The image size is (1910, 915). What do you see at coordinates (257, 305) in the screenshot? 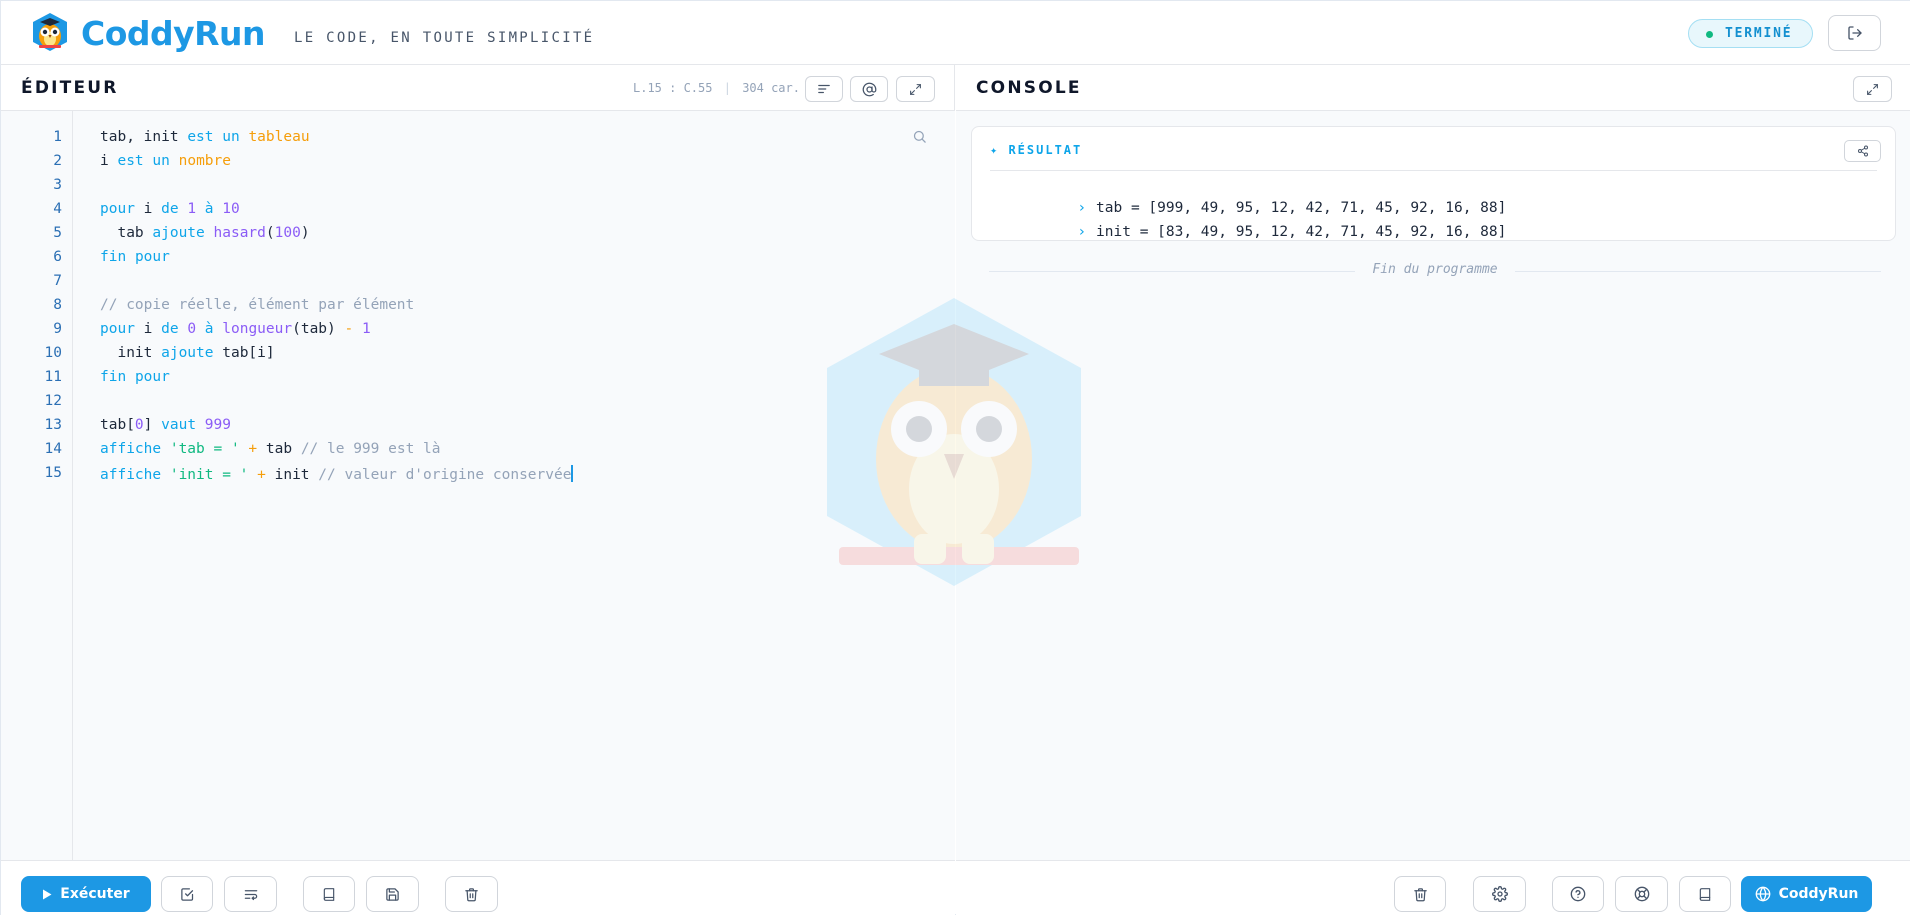
I see `code-line: // copie réelle, élément par élément` at bounding box center [257, 305].